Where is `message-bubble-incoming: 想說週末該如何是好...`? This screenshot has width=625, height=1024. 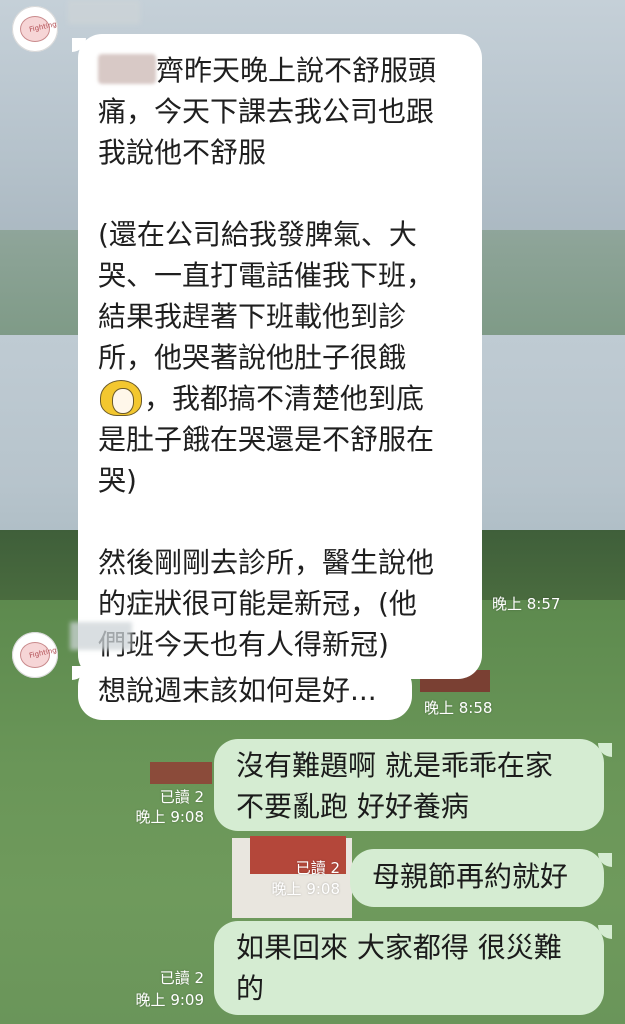 message-bubble-incoming: 想說週末該如何是好... is located at coordinates (245, 691).